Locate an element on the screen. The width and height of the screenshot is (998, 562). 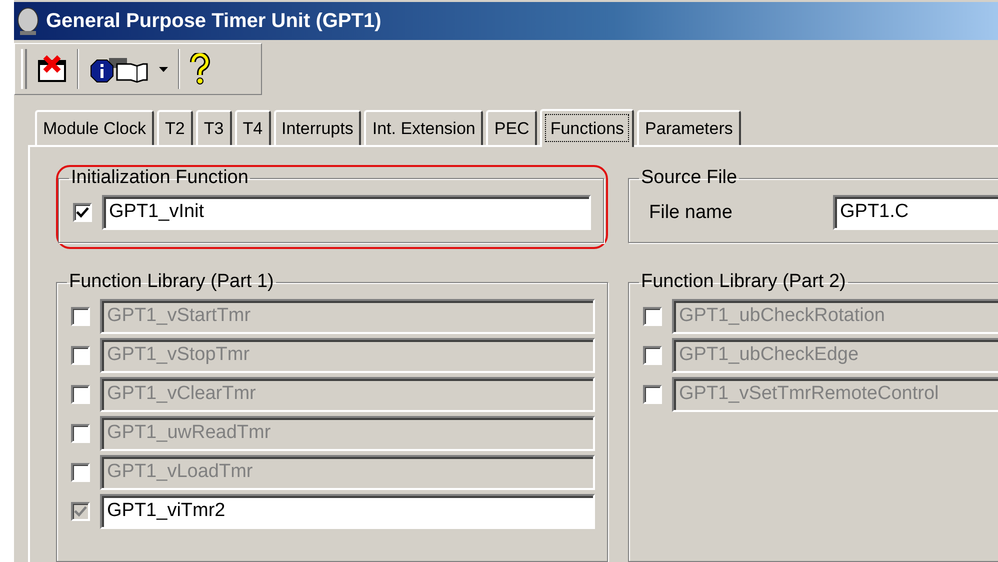
window-title: General Purpose Timer Unit (GPT1) is located at coordinates (214, 21).